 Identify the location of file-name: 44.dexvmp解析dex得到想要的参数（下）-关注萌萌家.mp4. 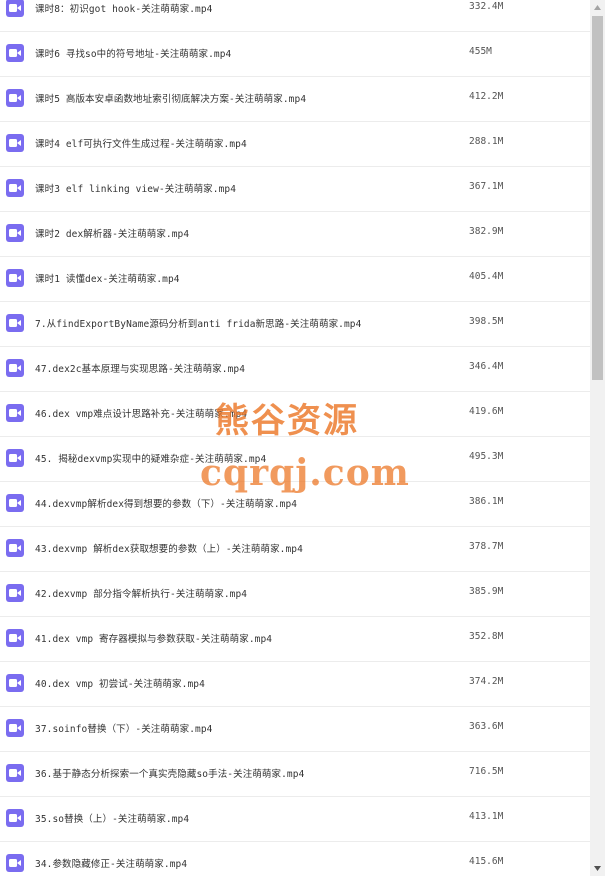
(166, 503).